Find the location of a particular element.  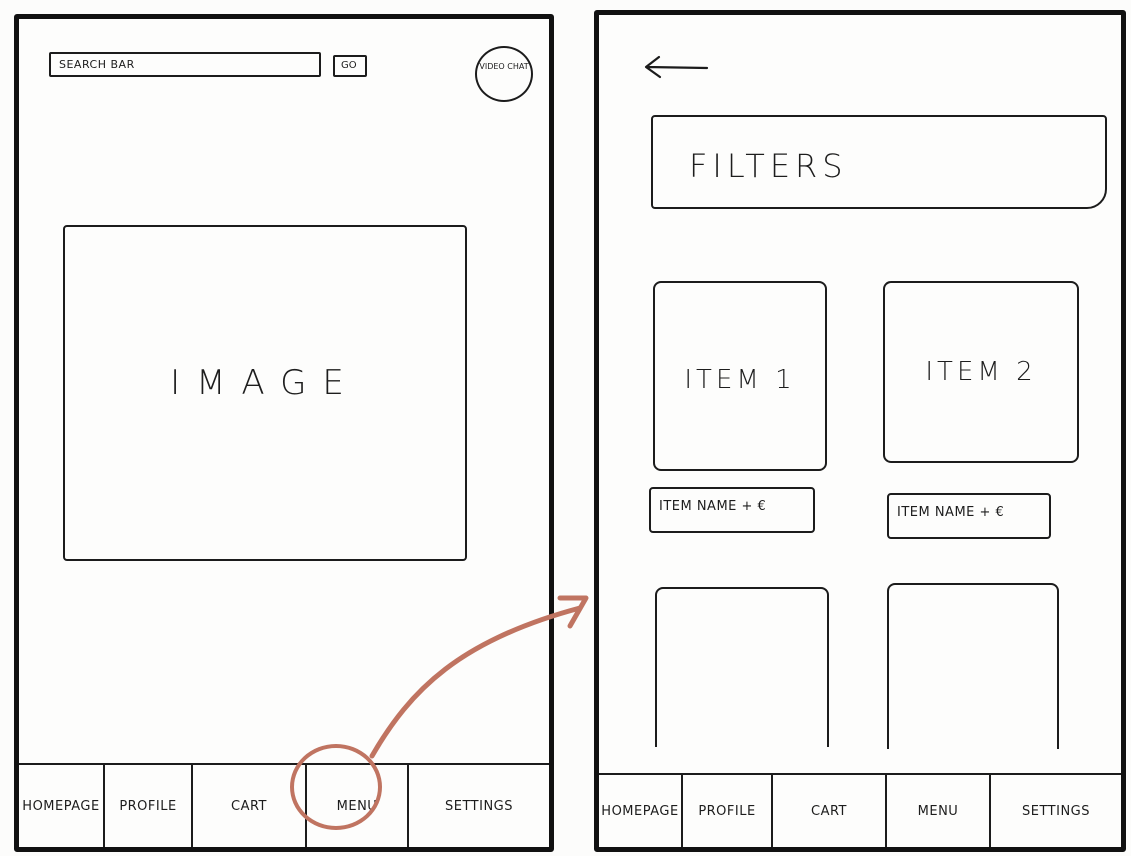

search-input: SEARCH BAR is located at coordinates (185, 64).